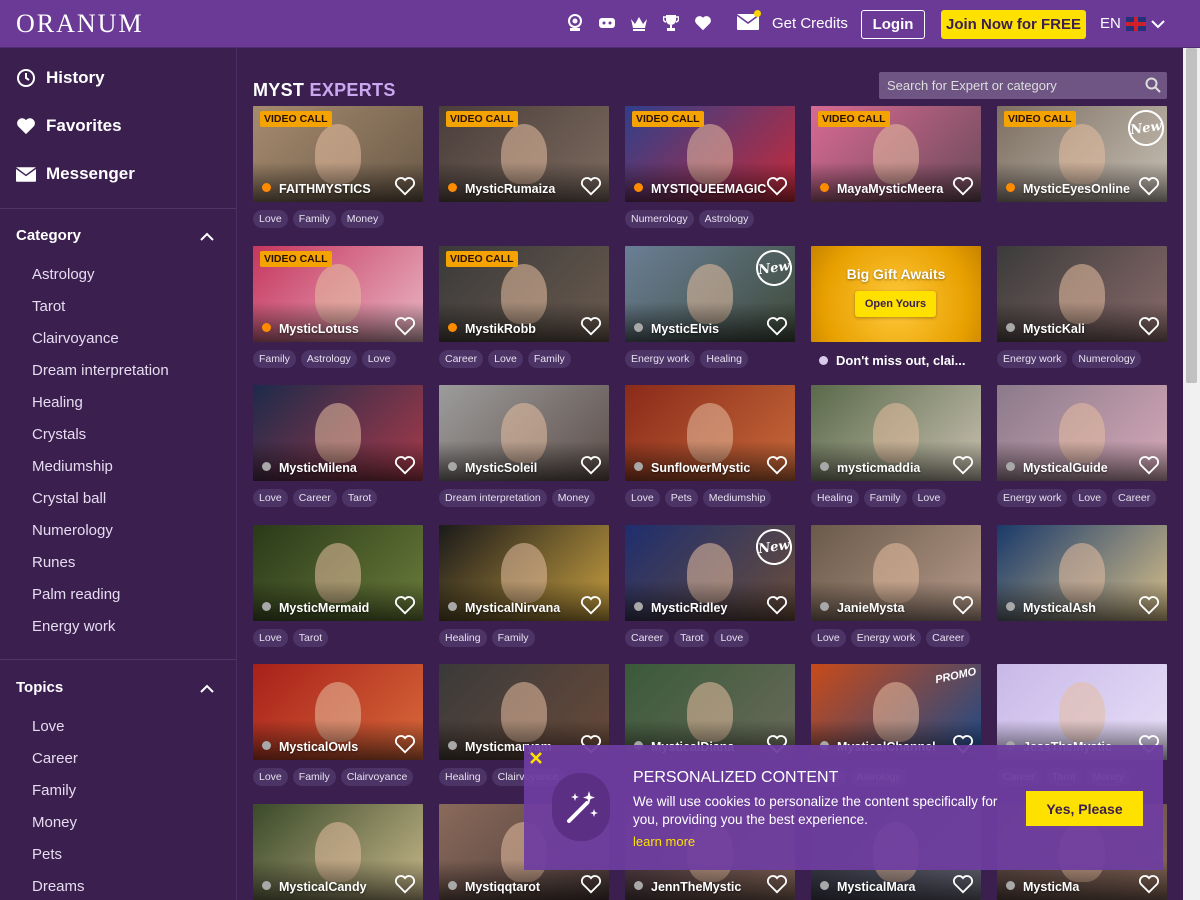  I want to click on tag-chip: Numerology, so click(659, 219).